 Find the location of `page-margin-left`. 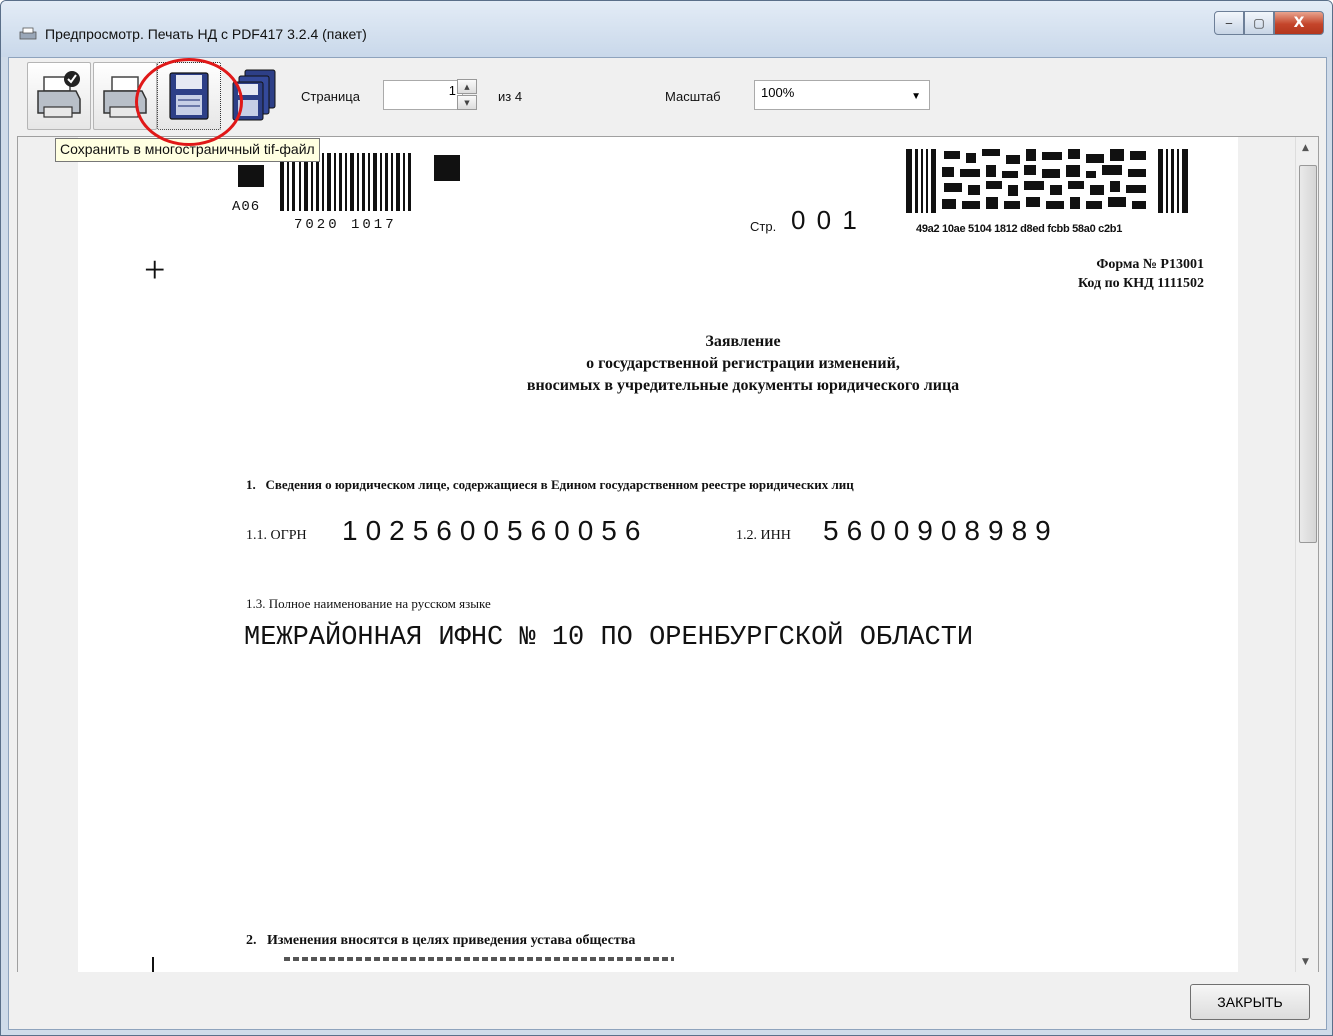

page-margin-left is located at coordinates (48, 555).